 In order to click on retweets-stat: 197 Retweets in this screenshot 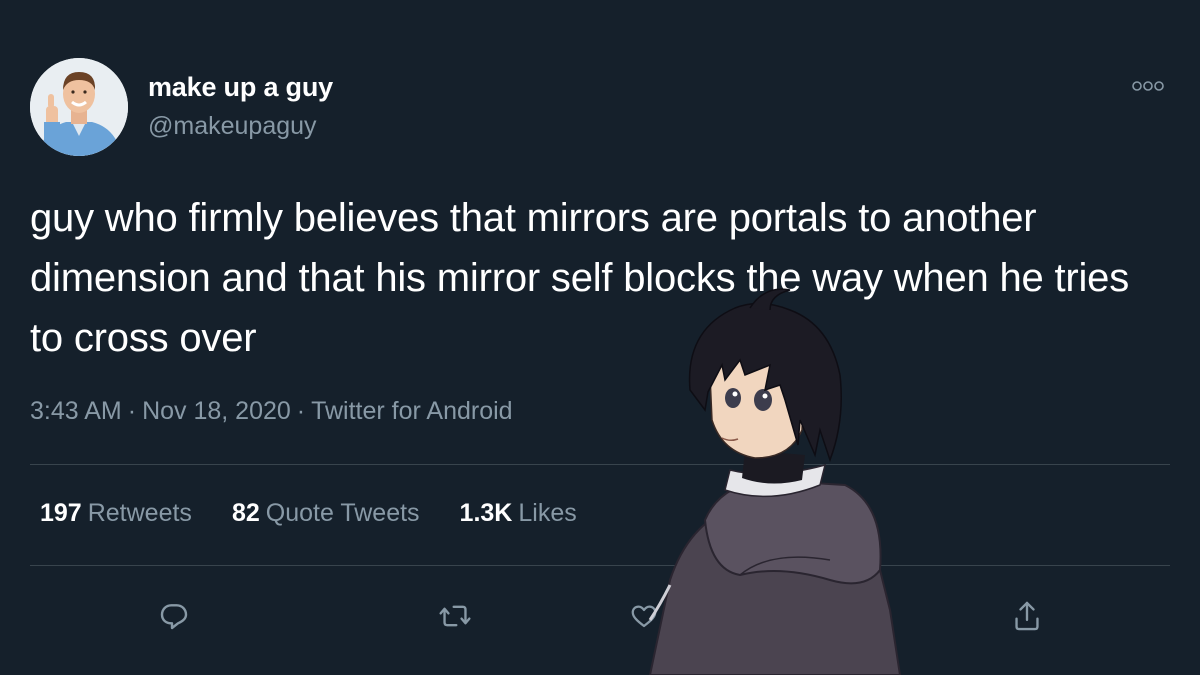, I will do `click(116, 513)`.